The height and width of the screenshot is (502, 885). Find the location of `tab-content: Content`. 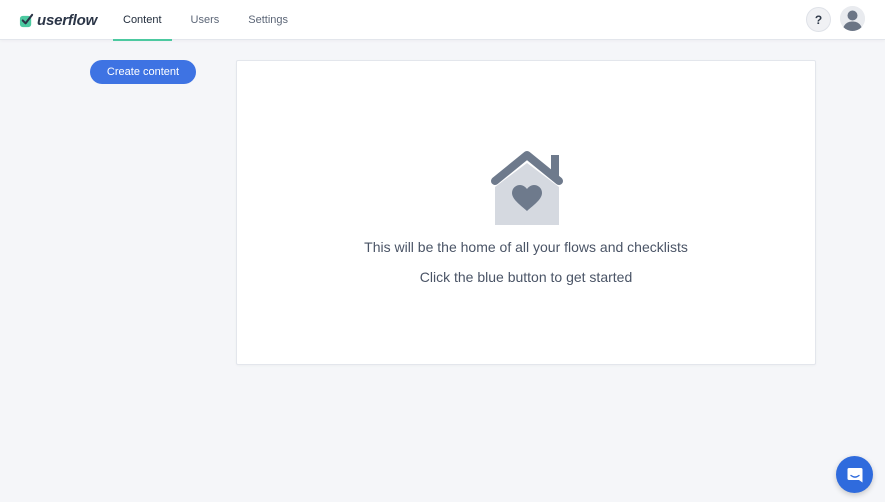

tab-content: Content is located at coordinates (142, 20).